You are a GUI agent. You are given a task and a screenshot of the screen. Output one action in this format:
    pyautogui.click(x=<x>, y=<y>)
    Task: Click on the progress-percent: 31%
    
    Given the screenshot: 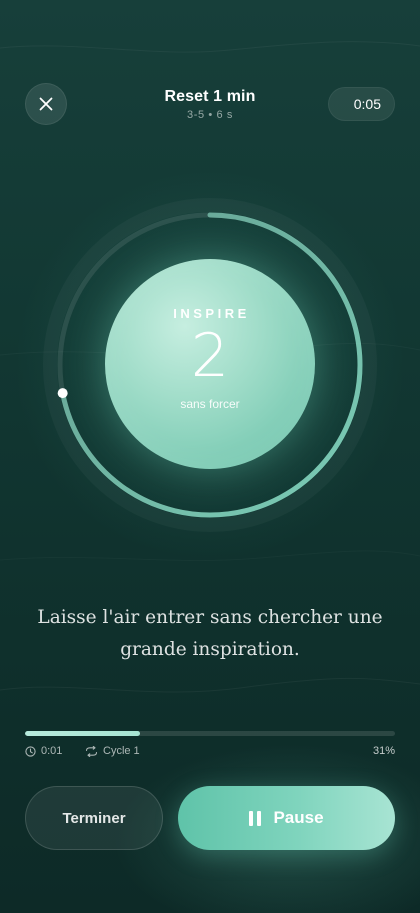 What is the action you would take?
    pyautogui.click(x=383, y=751)
    